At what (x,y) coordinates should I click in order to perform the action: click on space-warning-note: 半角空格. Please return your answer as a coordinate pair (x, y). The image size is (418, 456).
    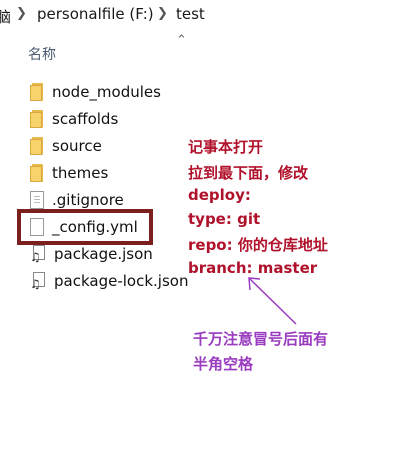
    Looking at the image, I should click on (223, 364).